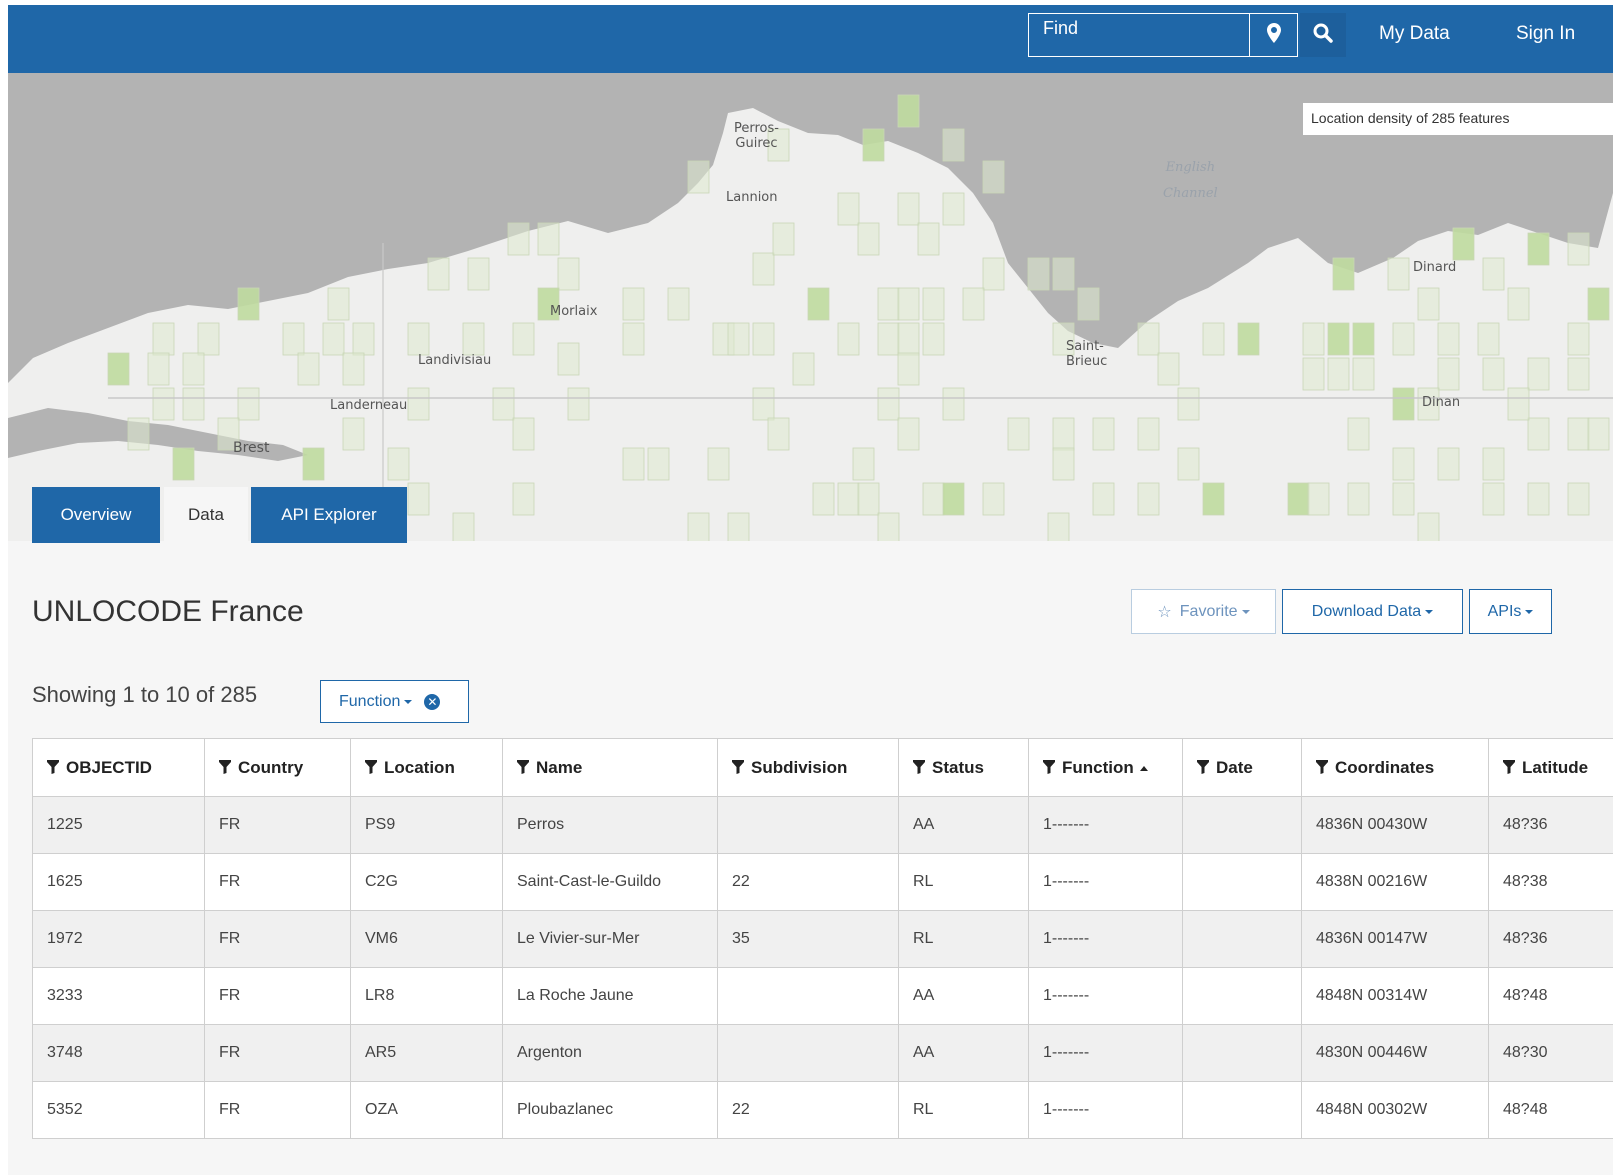  I want to click on my-data-link: My Data, so click(1414, 34).